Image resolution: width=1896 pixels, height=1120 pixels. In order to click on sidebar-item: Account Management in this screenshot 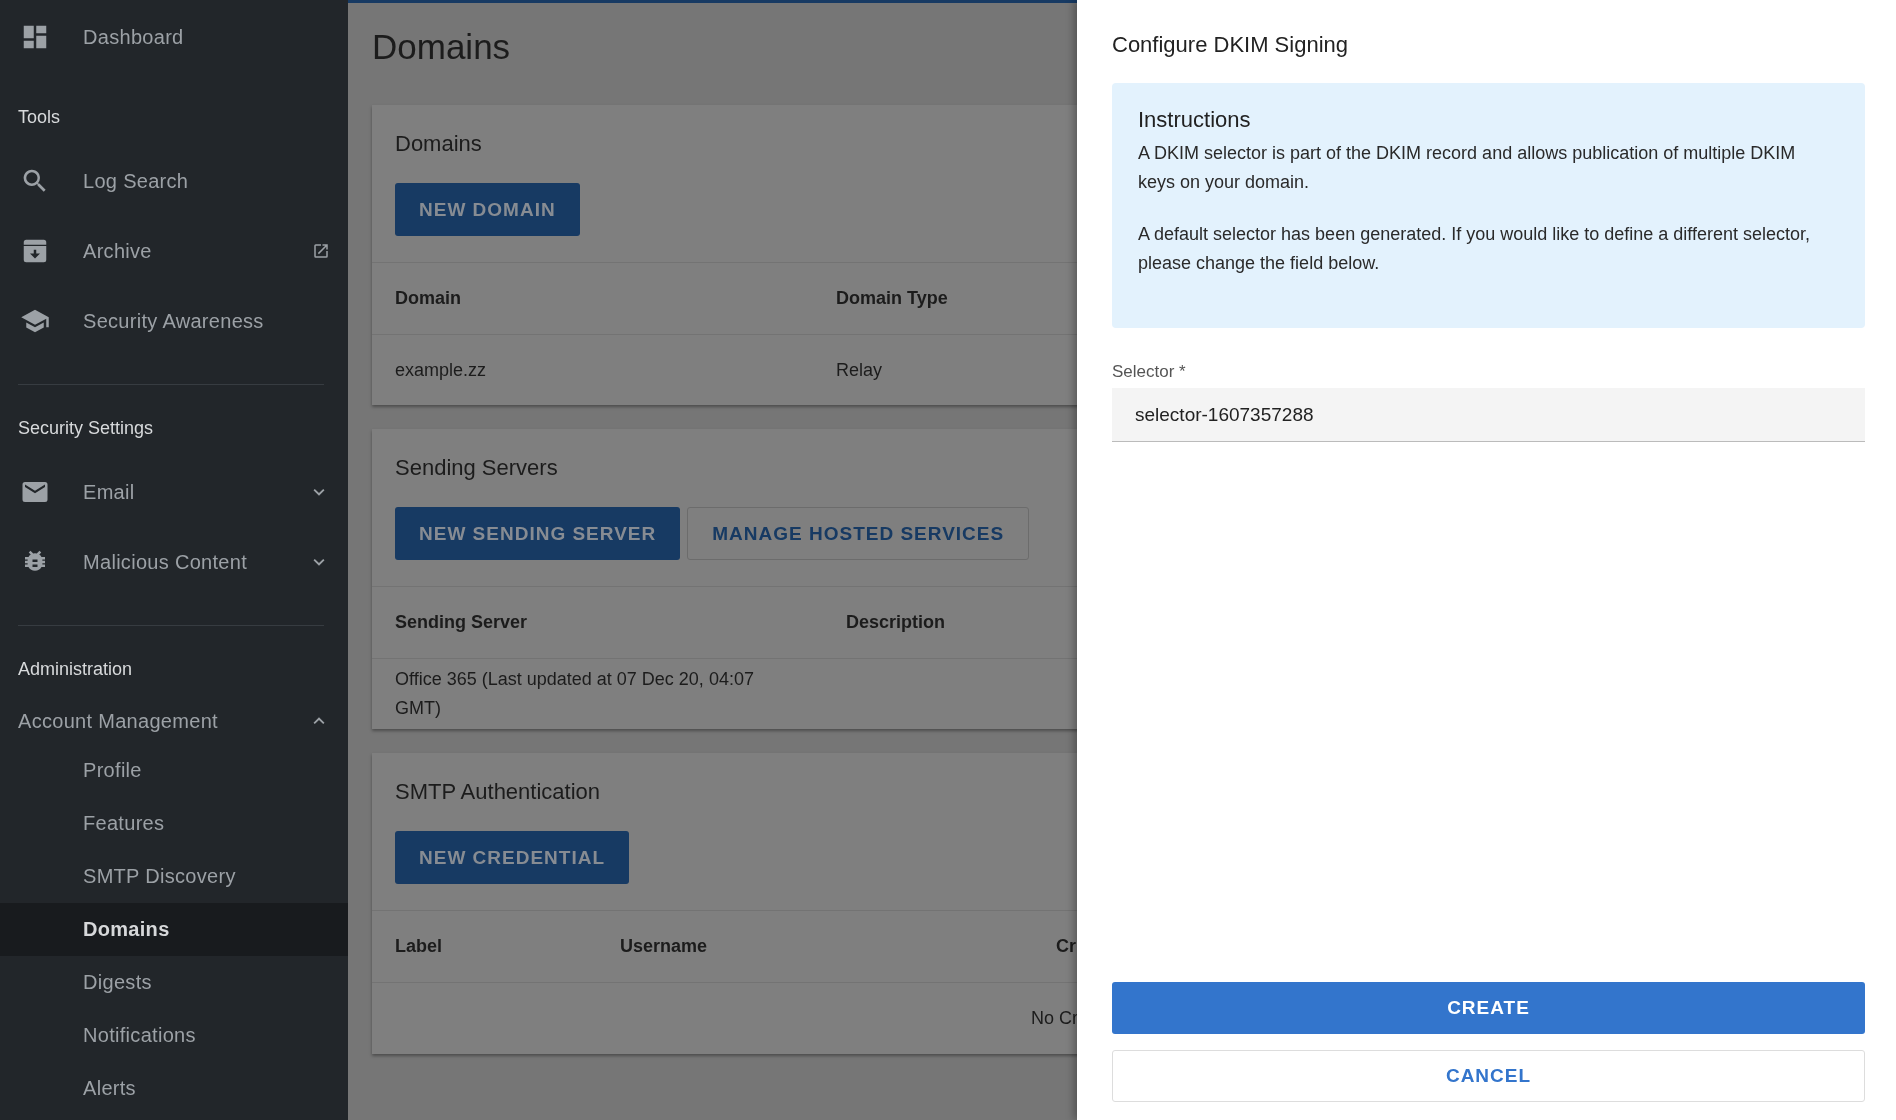, I will do `click(174, 721)`.